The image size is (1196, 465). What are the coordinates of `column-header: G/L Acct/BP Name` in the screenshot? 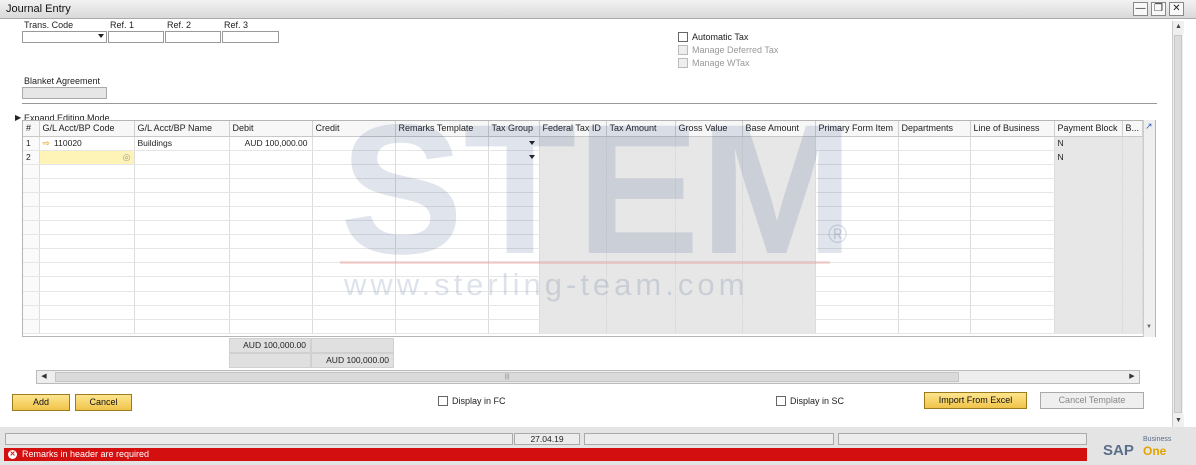 It's located at (182, 129).